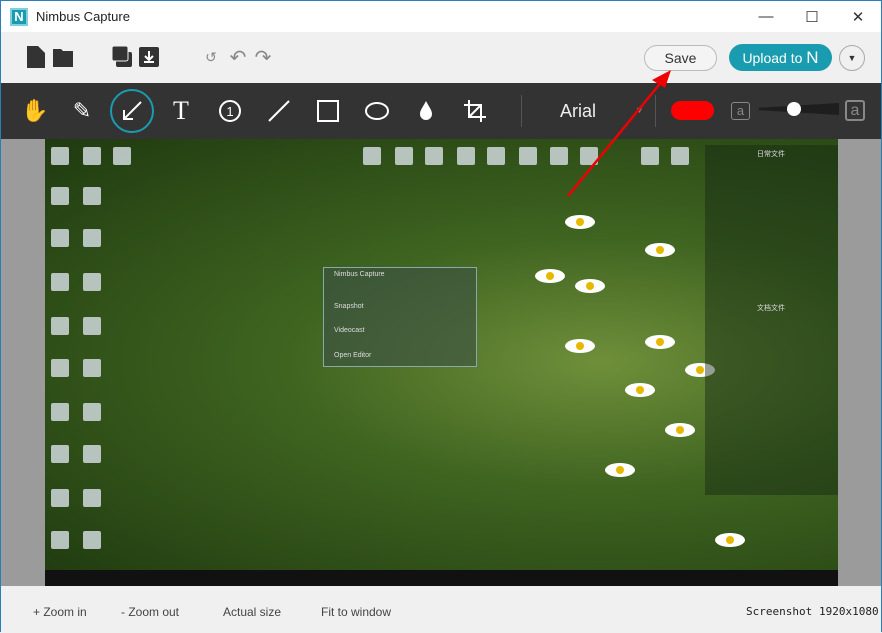 The width and height of the screenshot is (882, 633). What do you see at coordinates (849, 611) in the screenshot?
I see `image-dimensions: 1920x1080` at bounding box center [849, 611].